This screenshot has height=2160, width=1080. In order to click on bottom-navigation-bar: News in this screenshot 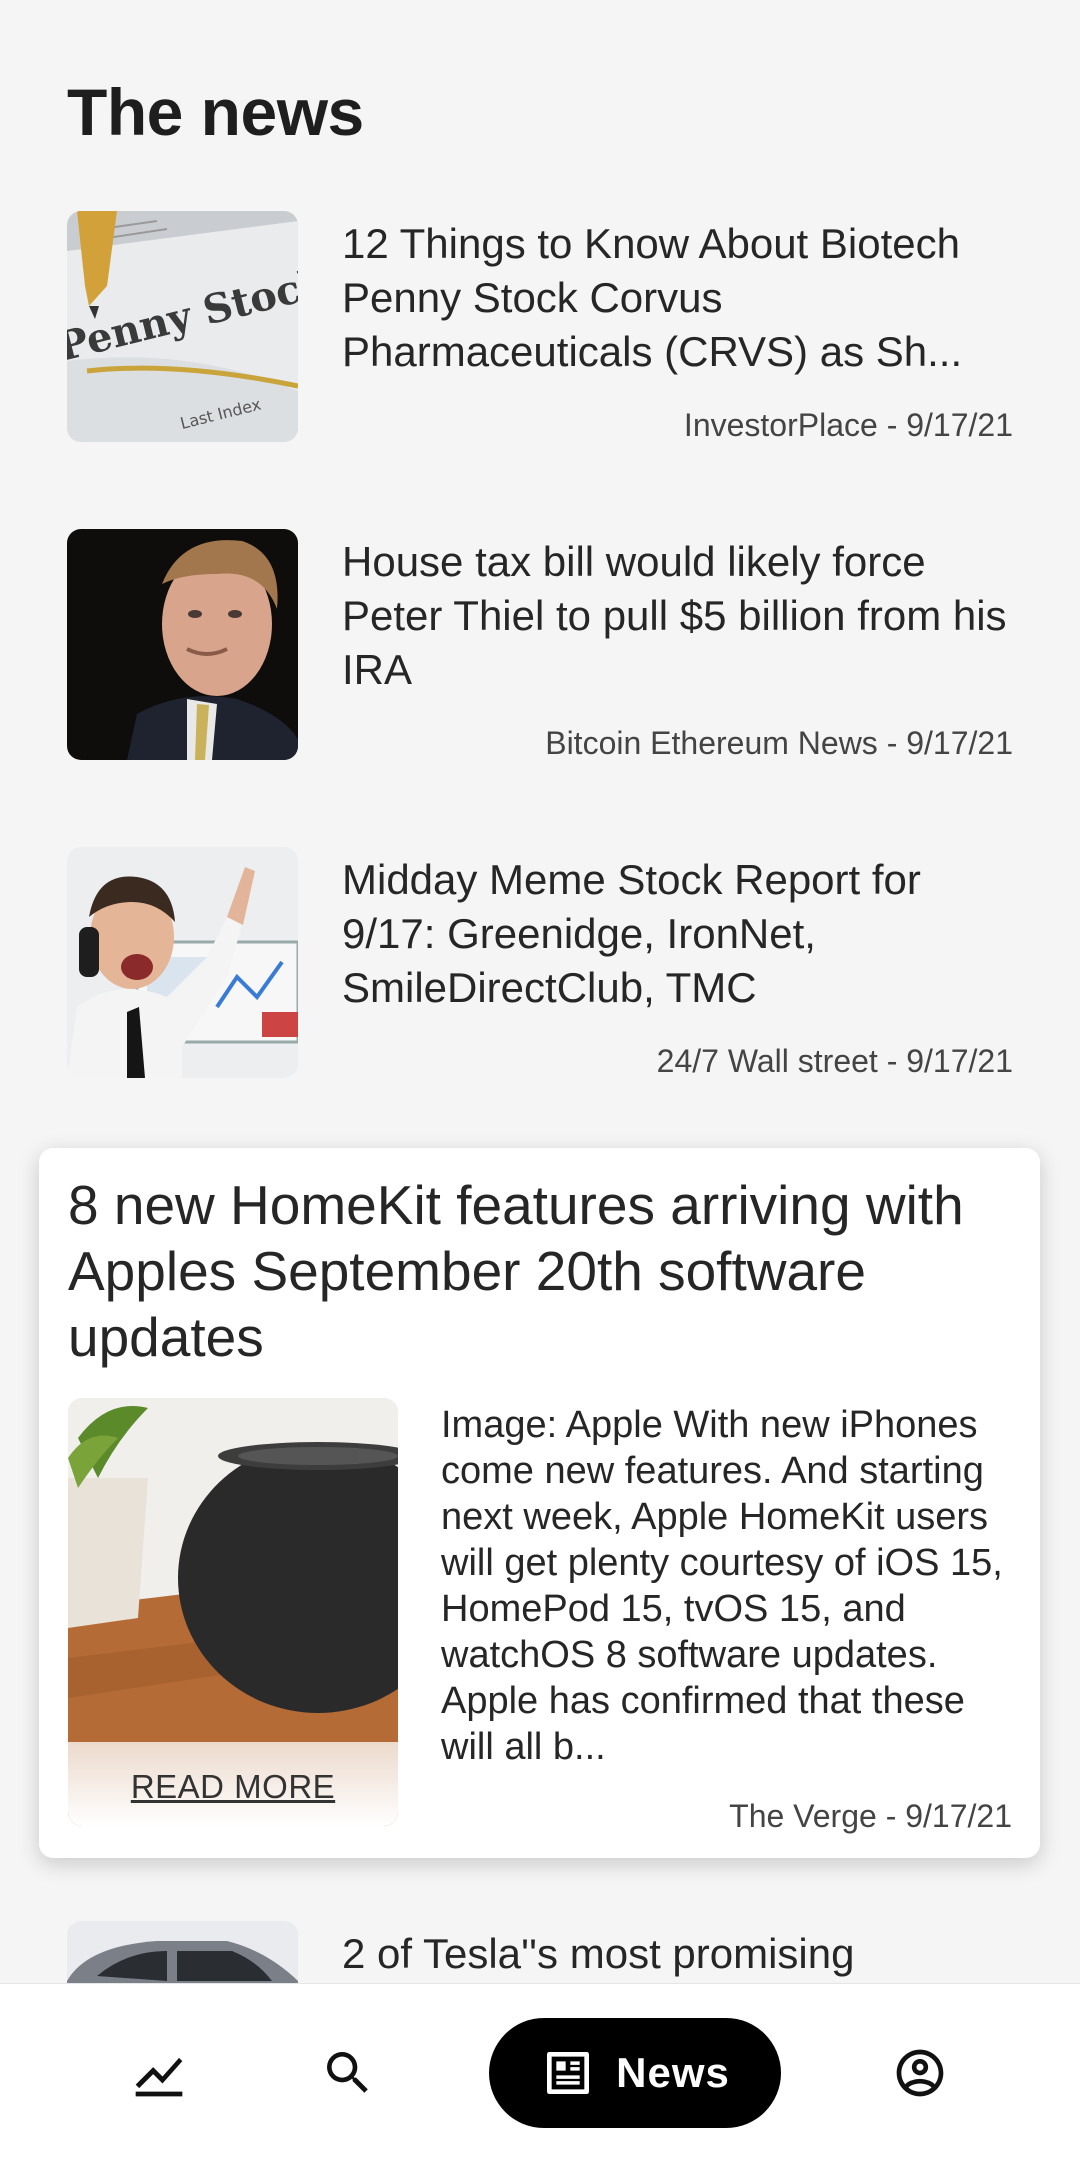, I will do `click(540, 2071)`.